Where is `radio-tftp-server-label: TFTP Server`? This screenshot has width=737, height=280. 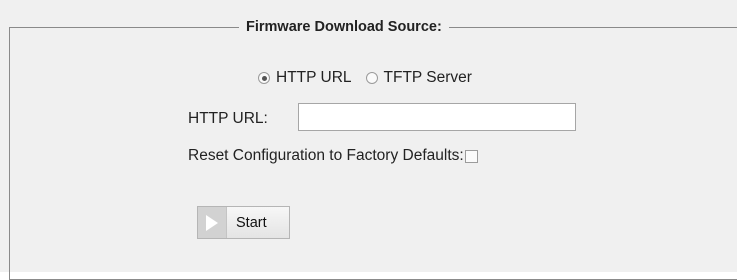
radio-tftp-server-label: TFTP Server is located at coordinates (428, 78).